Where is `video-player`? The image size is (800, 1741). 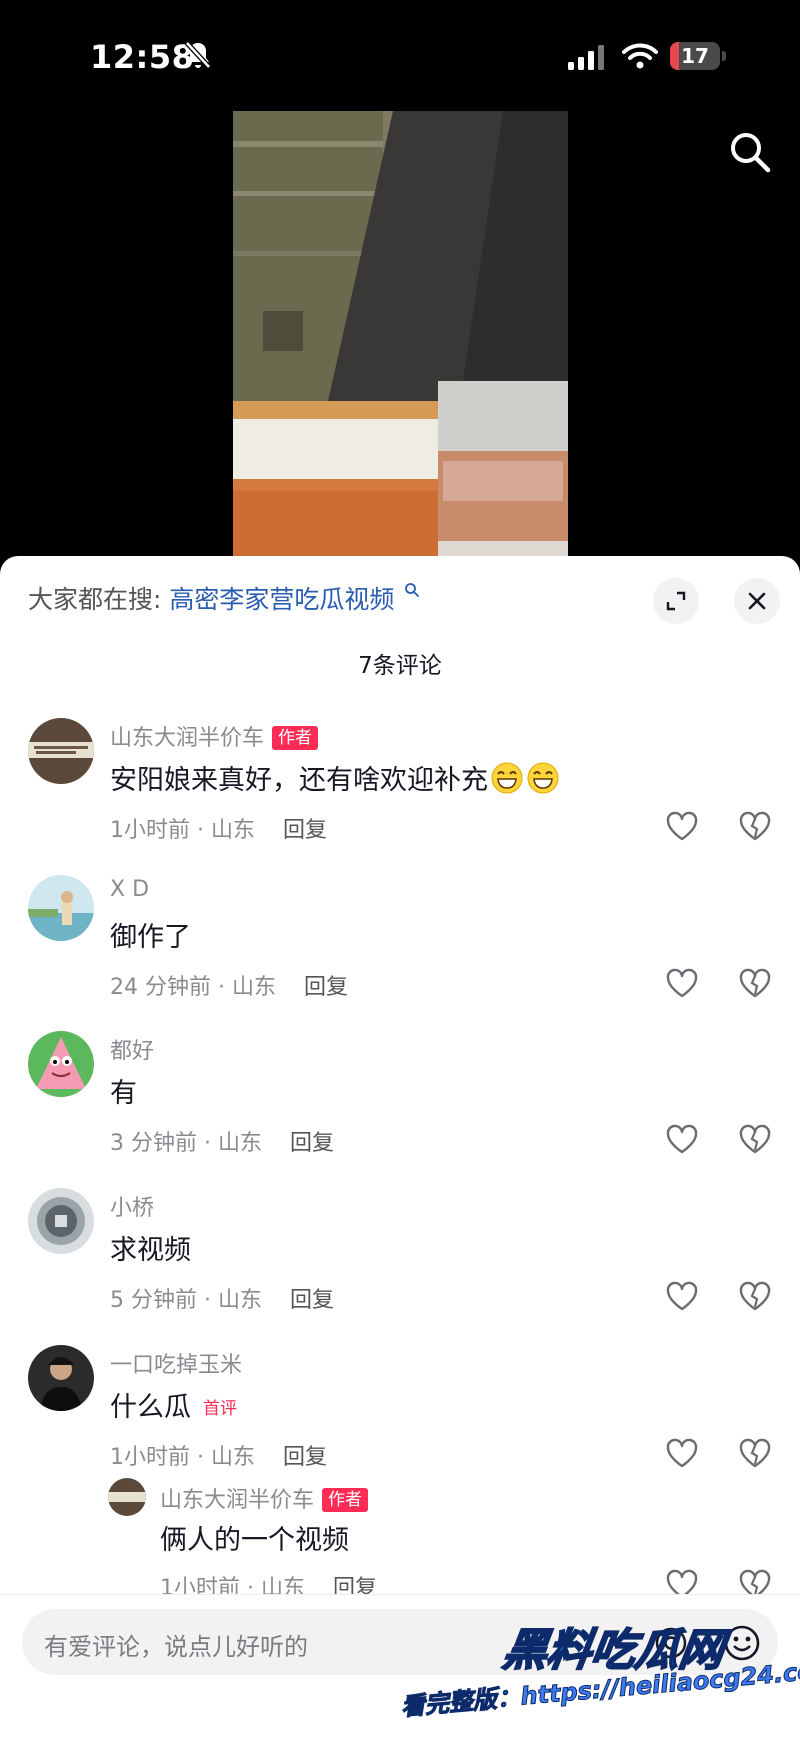 video-player is located at coordinates (400, 333).